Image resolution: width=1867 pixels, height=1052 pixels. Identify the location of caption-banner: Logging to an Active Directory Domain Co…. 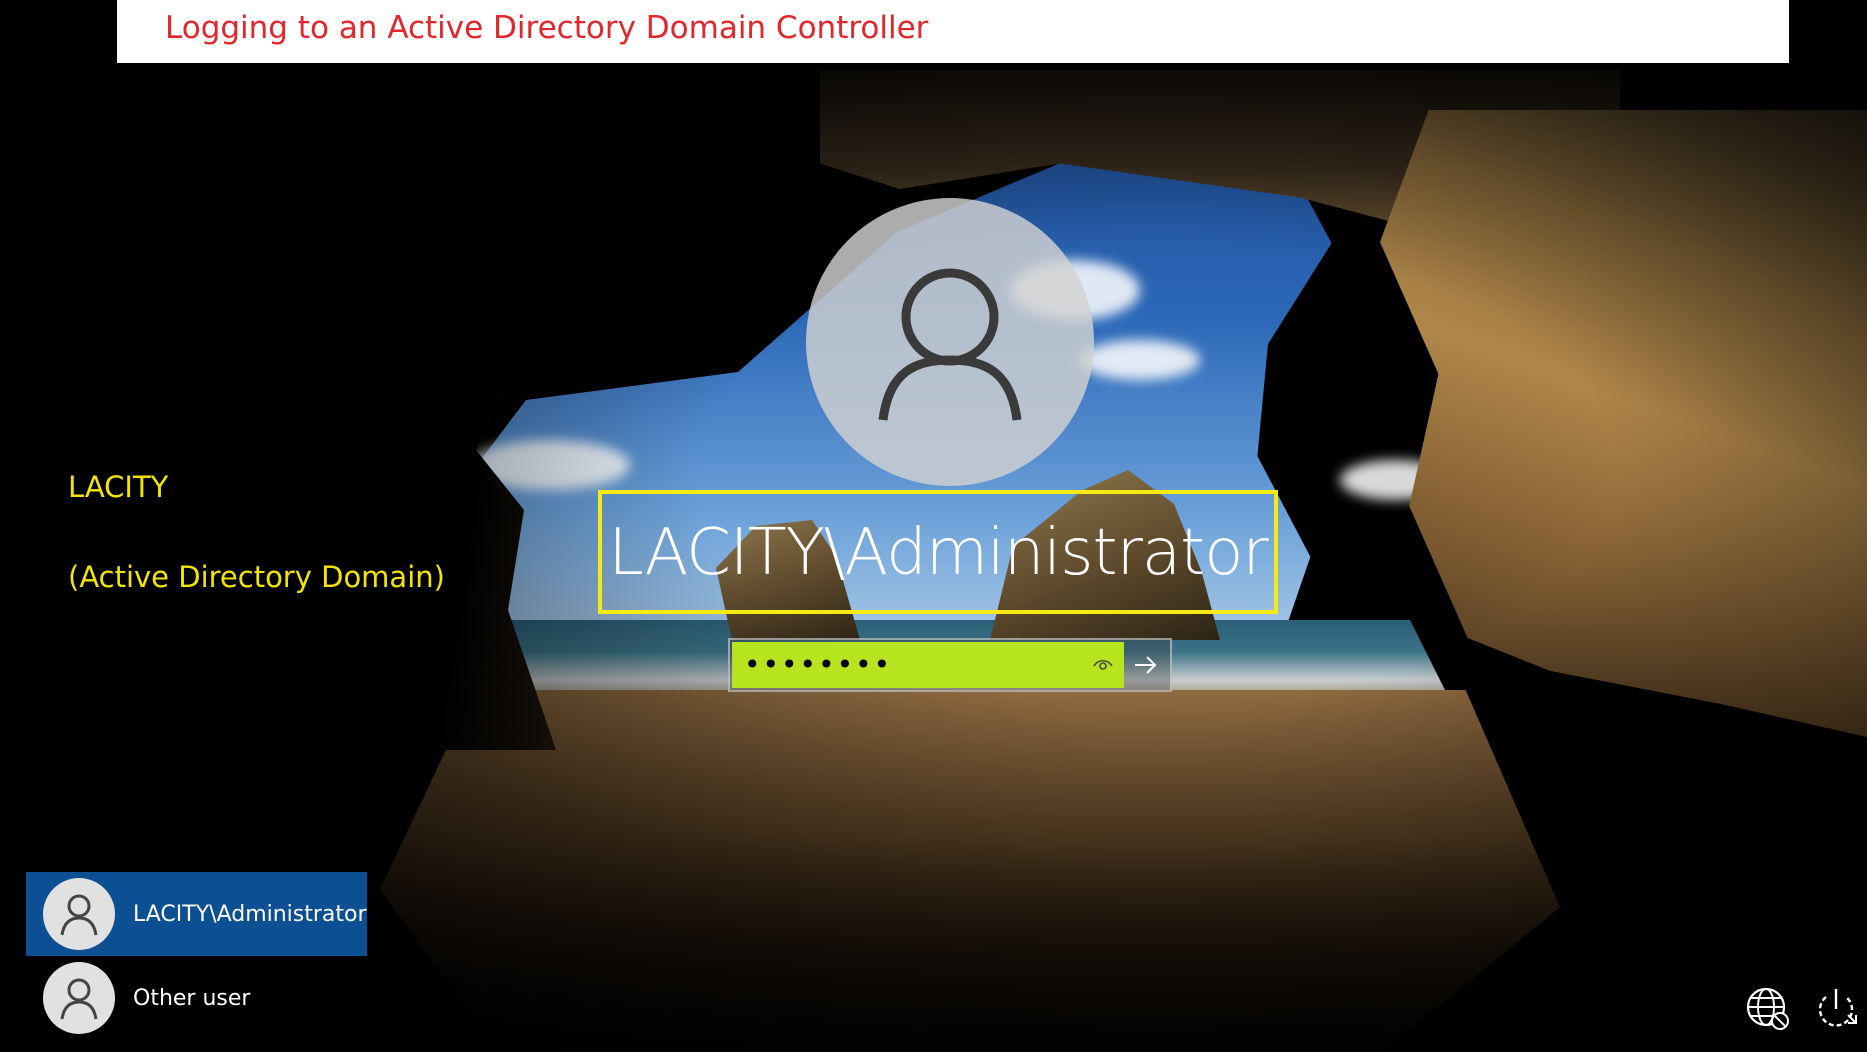
(953, 31).